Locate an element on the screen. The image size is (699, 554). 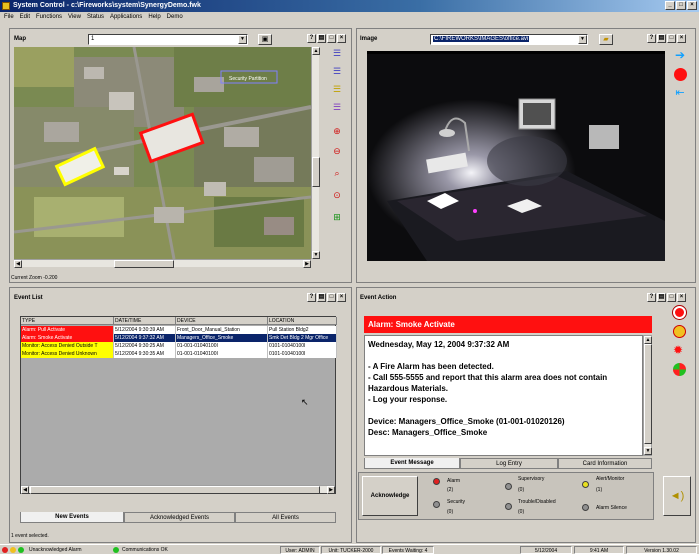
menu-applications: Applications is located at coordinates (126, 17).